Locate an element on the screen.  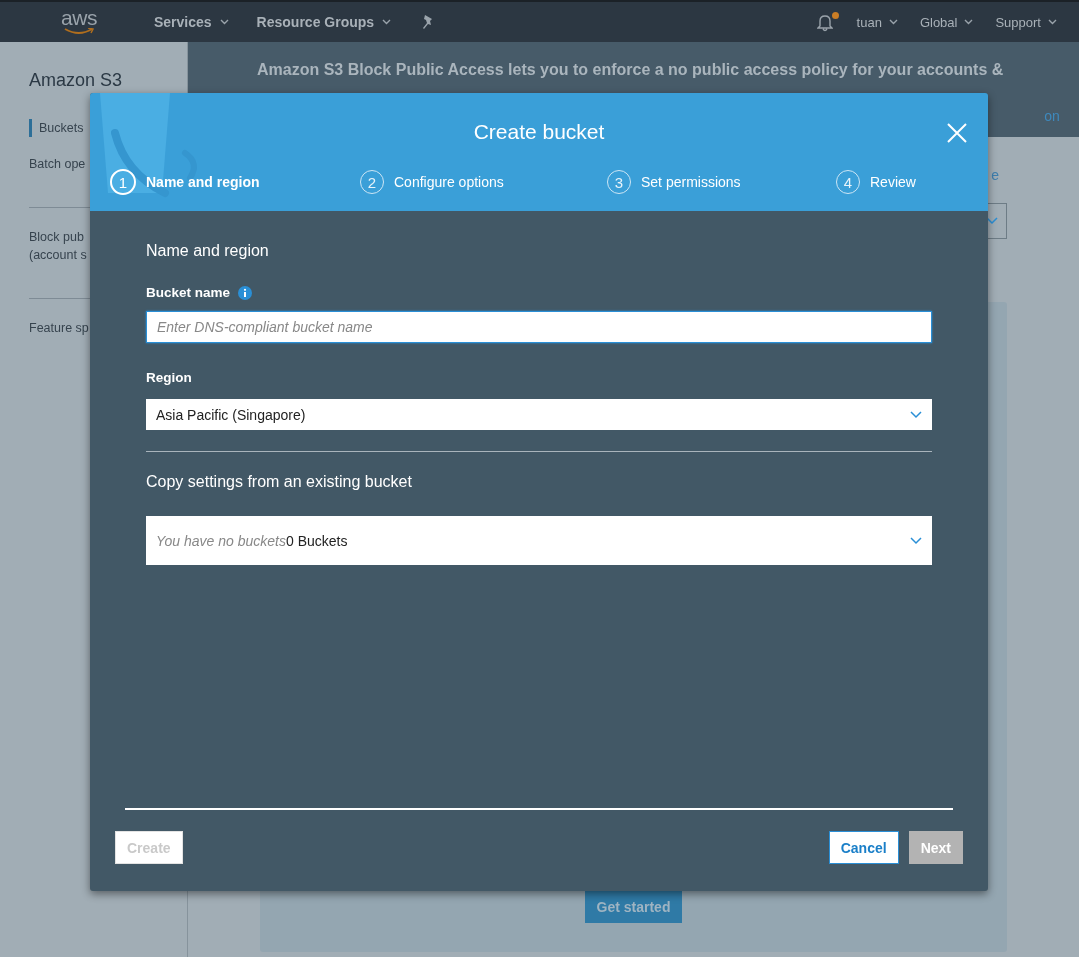
nav-menu: tuan is located at coordinates (877, 22).